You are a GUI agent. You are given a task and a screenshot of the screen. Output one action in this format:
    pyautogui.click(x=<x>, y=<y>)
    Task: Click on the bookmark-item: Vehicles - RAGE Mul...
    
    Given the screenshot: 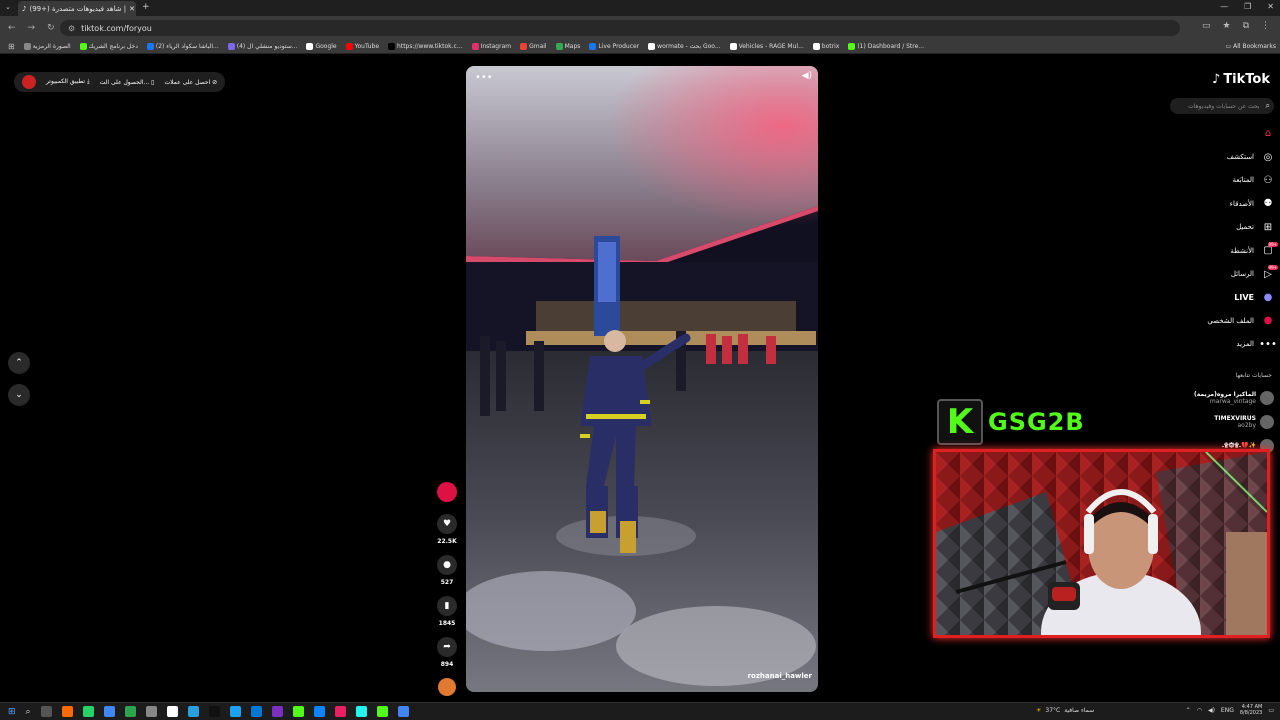 What is the action you would take?
    pyautogui.click(x=766, y=46)
    